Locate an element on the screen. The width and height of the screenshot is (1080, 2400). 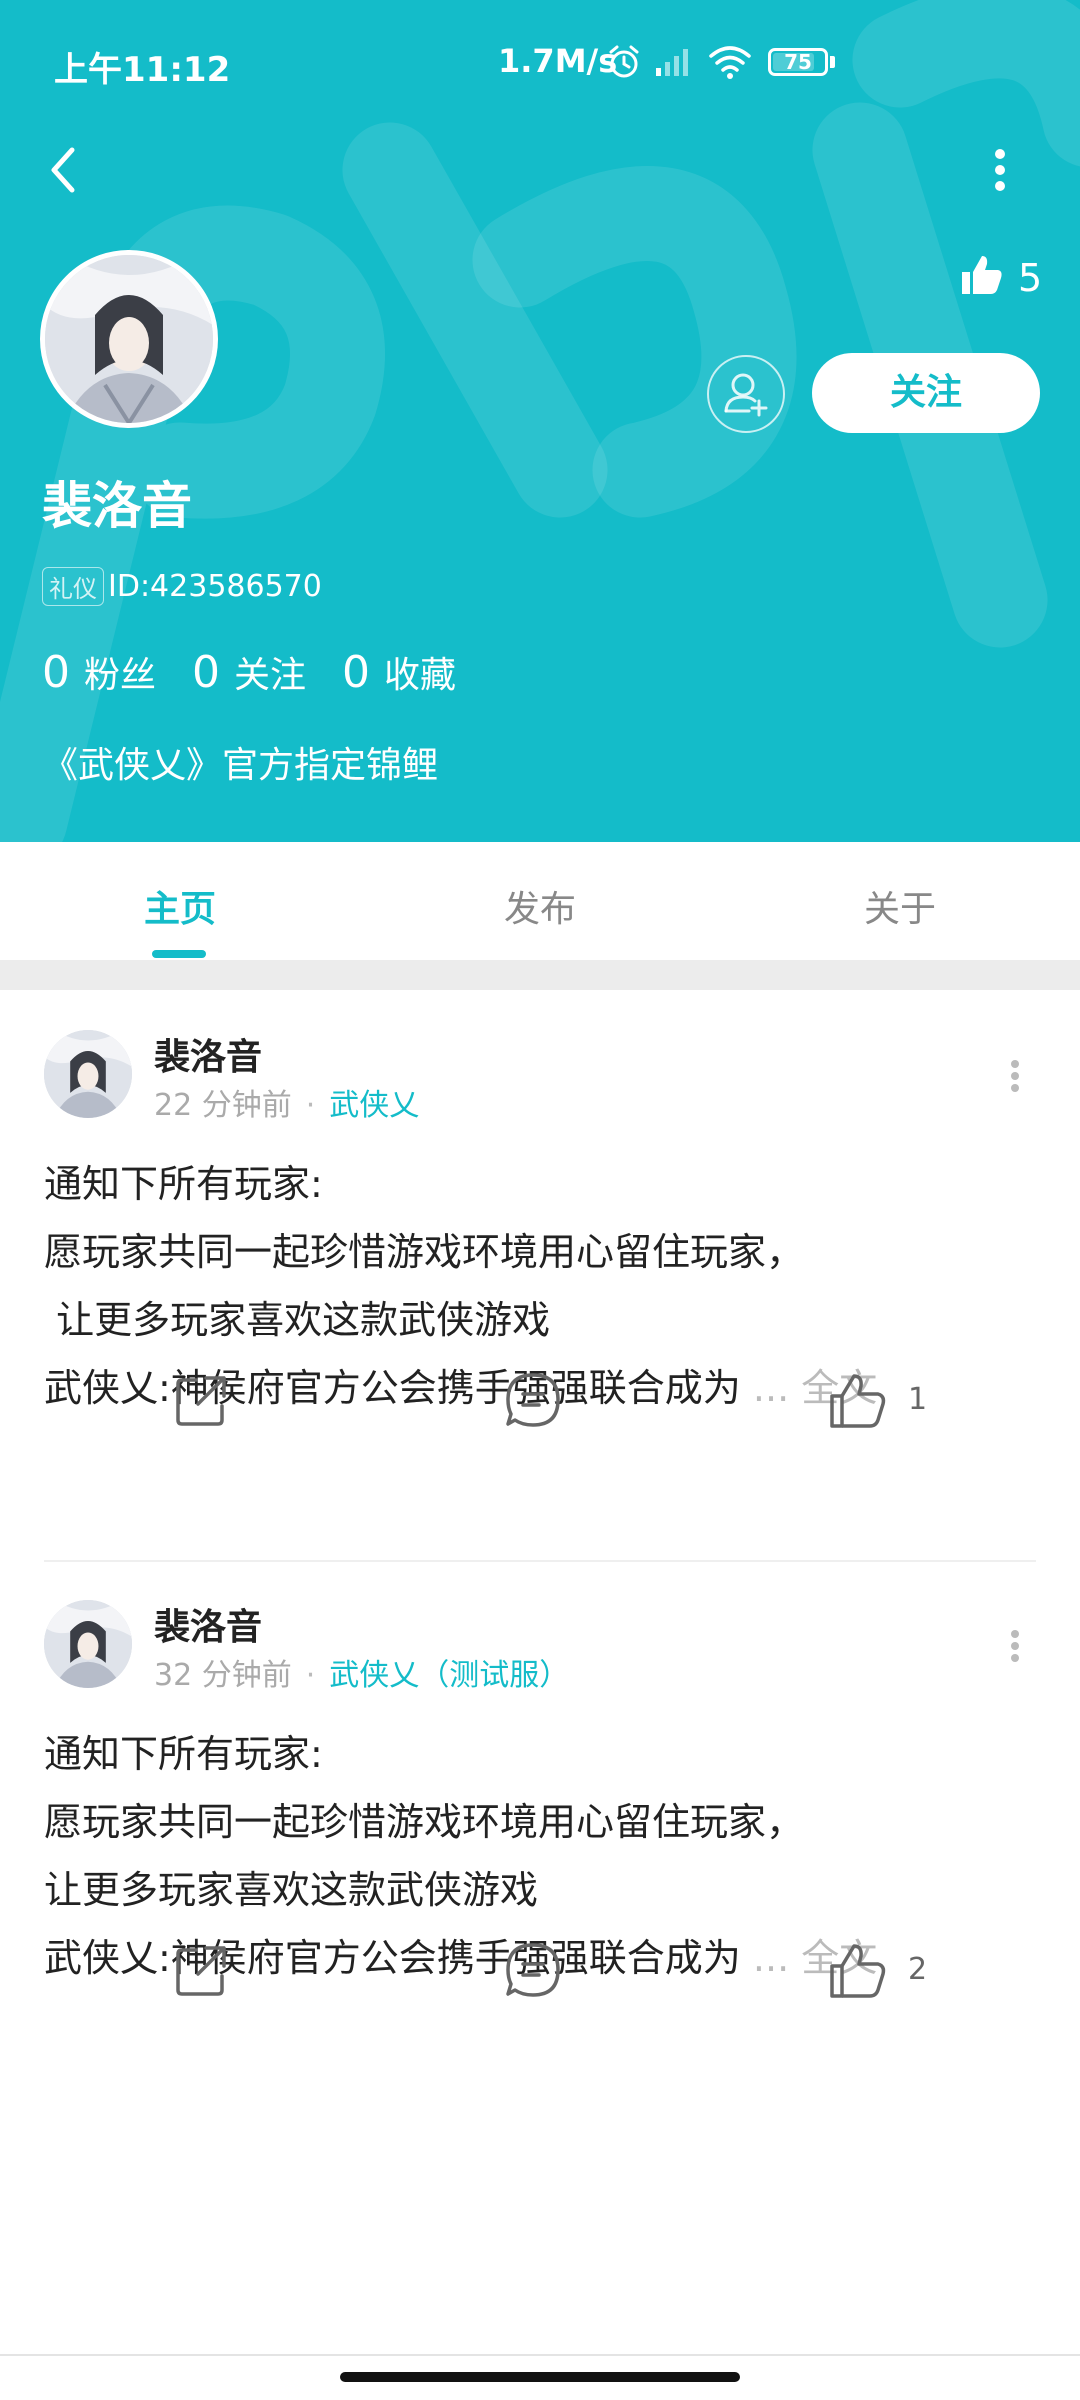
status-time: 上午11:12 is located at coordinates (142, 70).